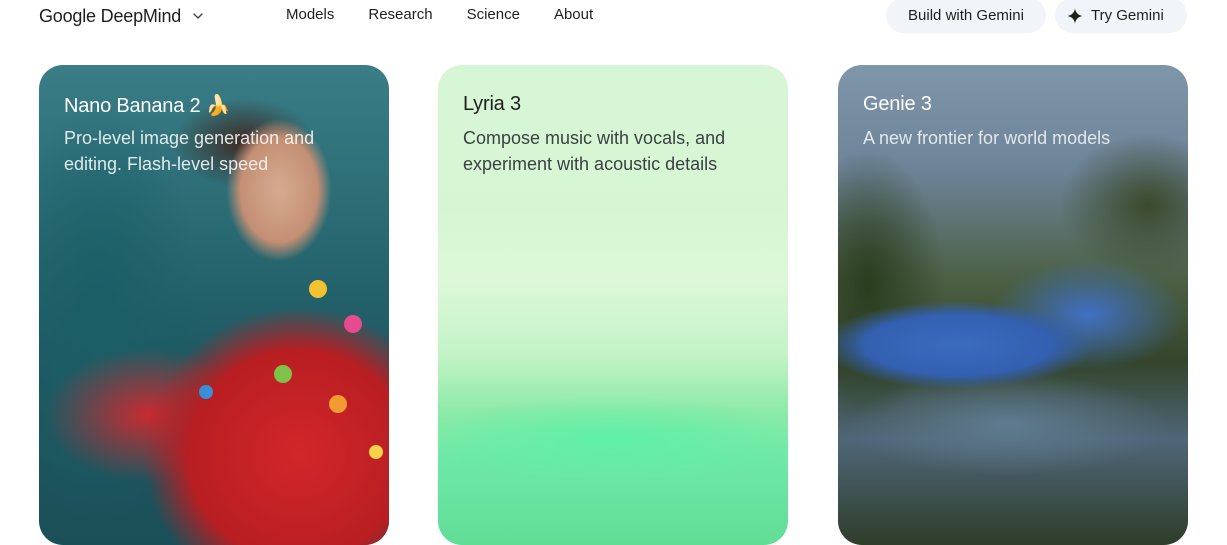  I want to click on nav-models: Models, so click(310, 14).